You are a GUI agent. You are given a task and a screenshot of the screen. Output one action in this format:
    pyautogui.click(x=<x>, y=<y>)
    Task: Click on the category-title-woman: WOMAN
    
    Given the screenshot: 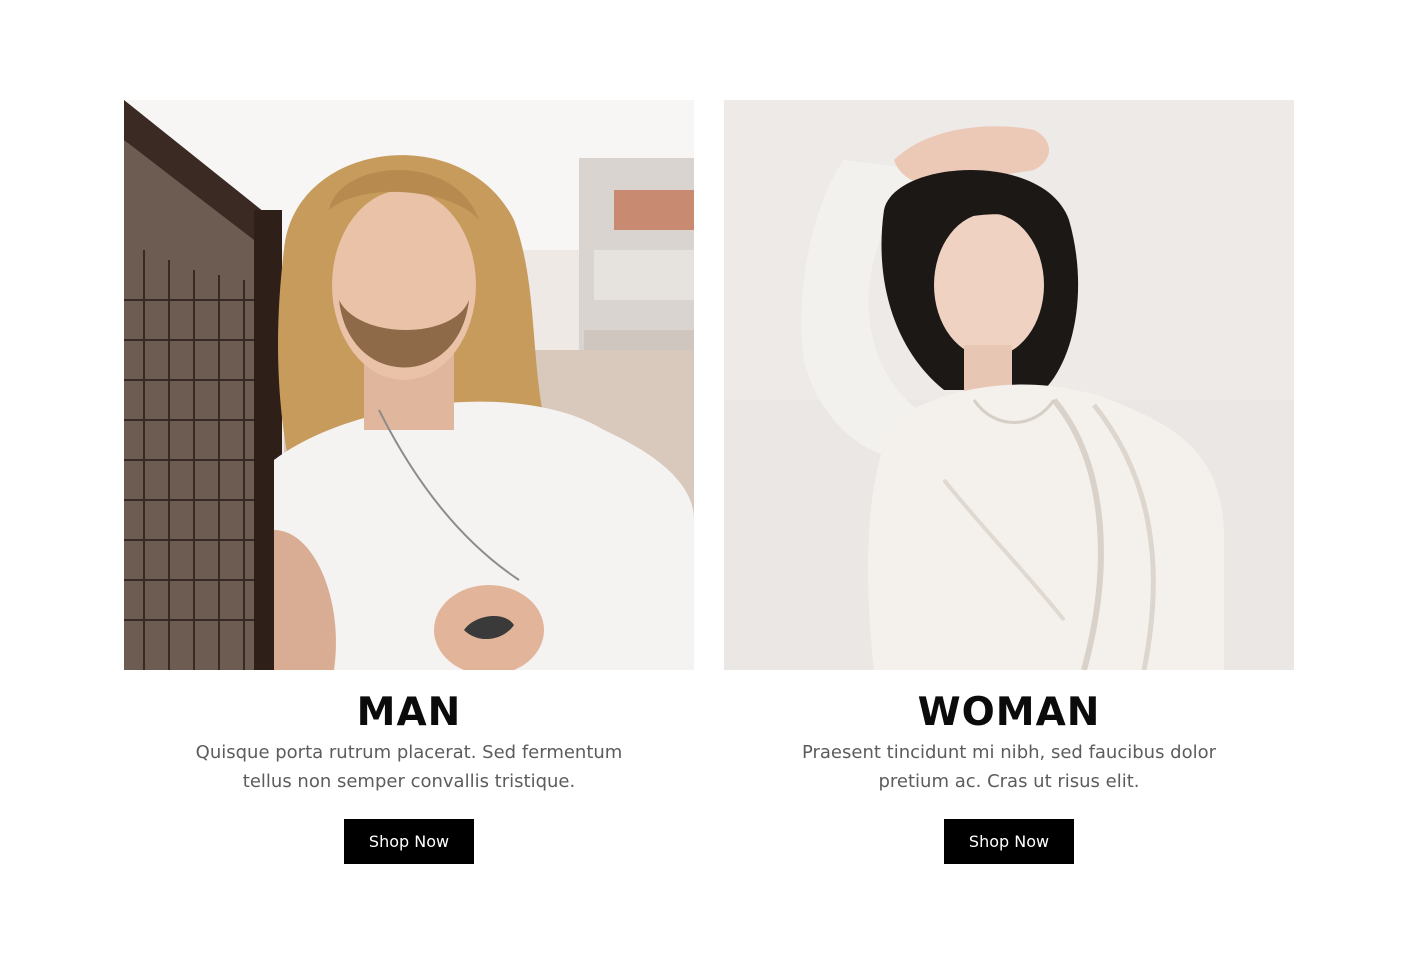 What is the action you would take?
    pyautogui.click(x=1009, y=712)
    